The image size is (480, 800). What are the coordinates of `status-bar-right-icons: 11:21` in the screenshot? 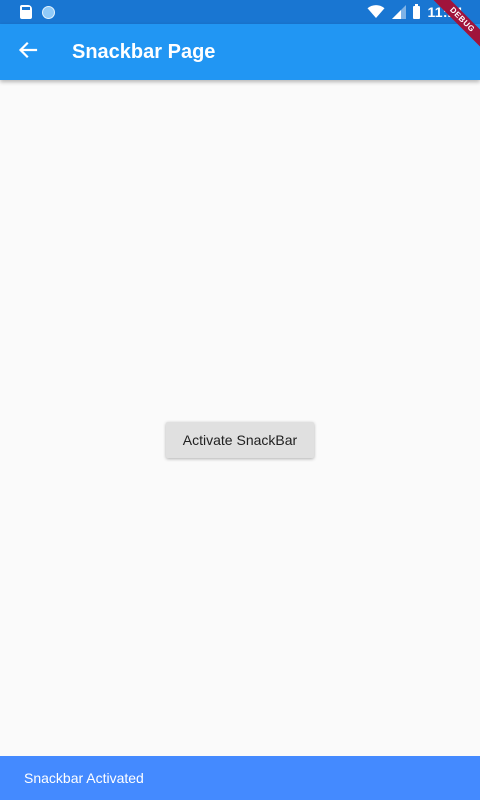 It's located at (415, 12).